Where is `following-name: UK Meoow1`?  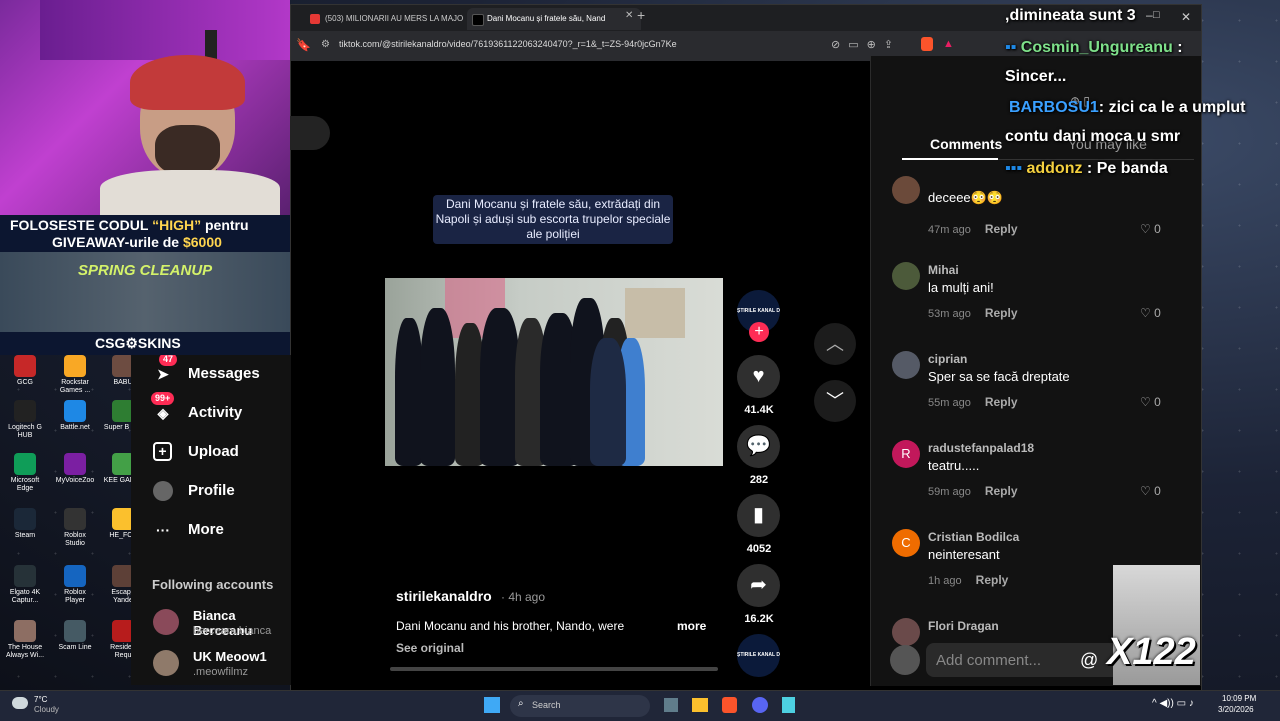
following-name: UK Meoow1 is located at coordinates (230, 656).